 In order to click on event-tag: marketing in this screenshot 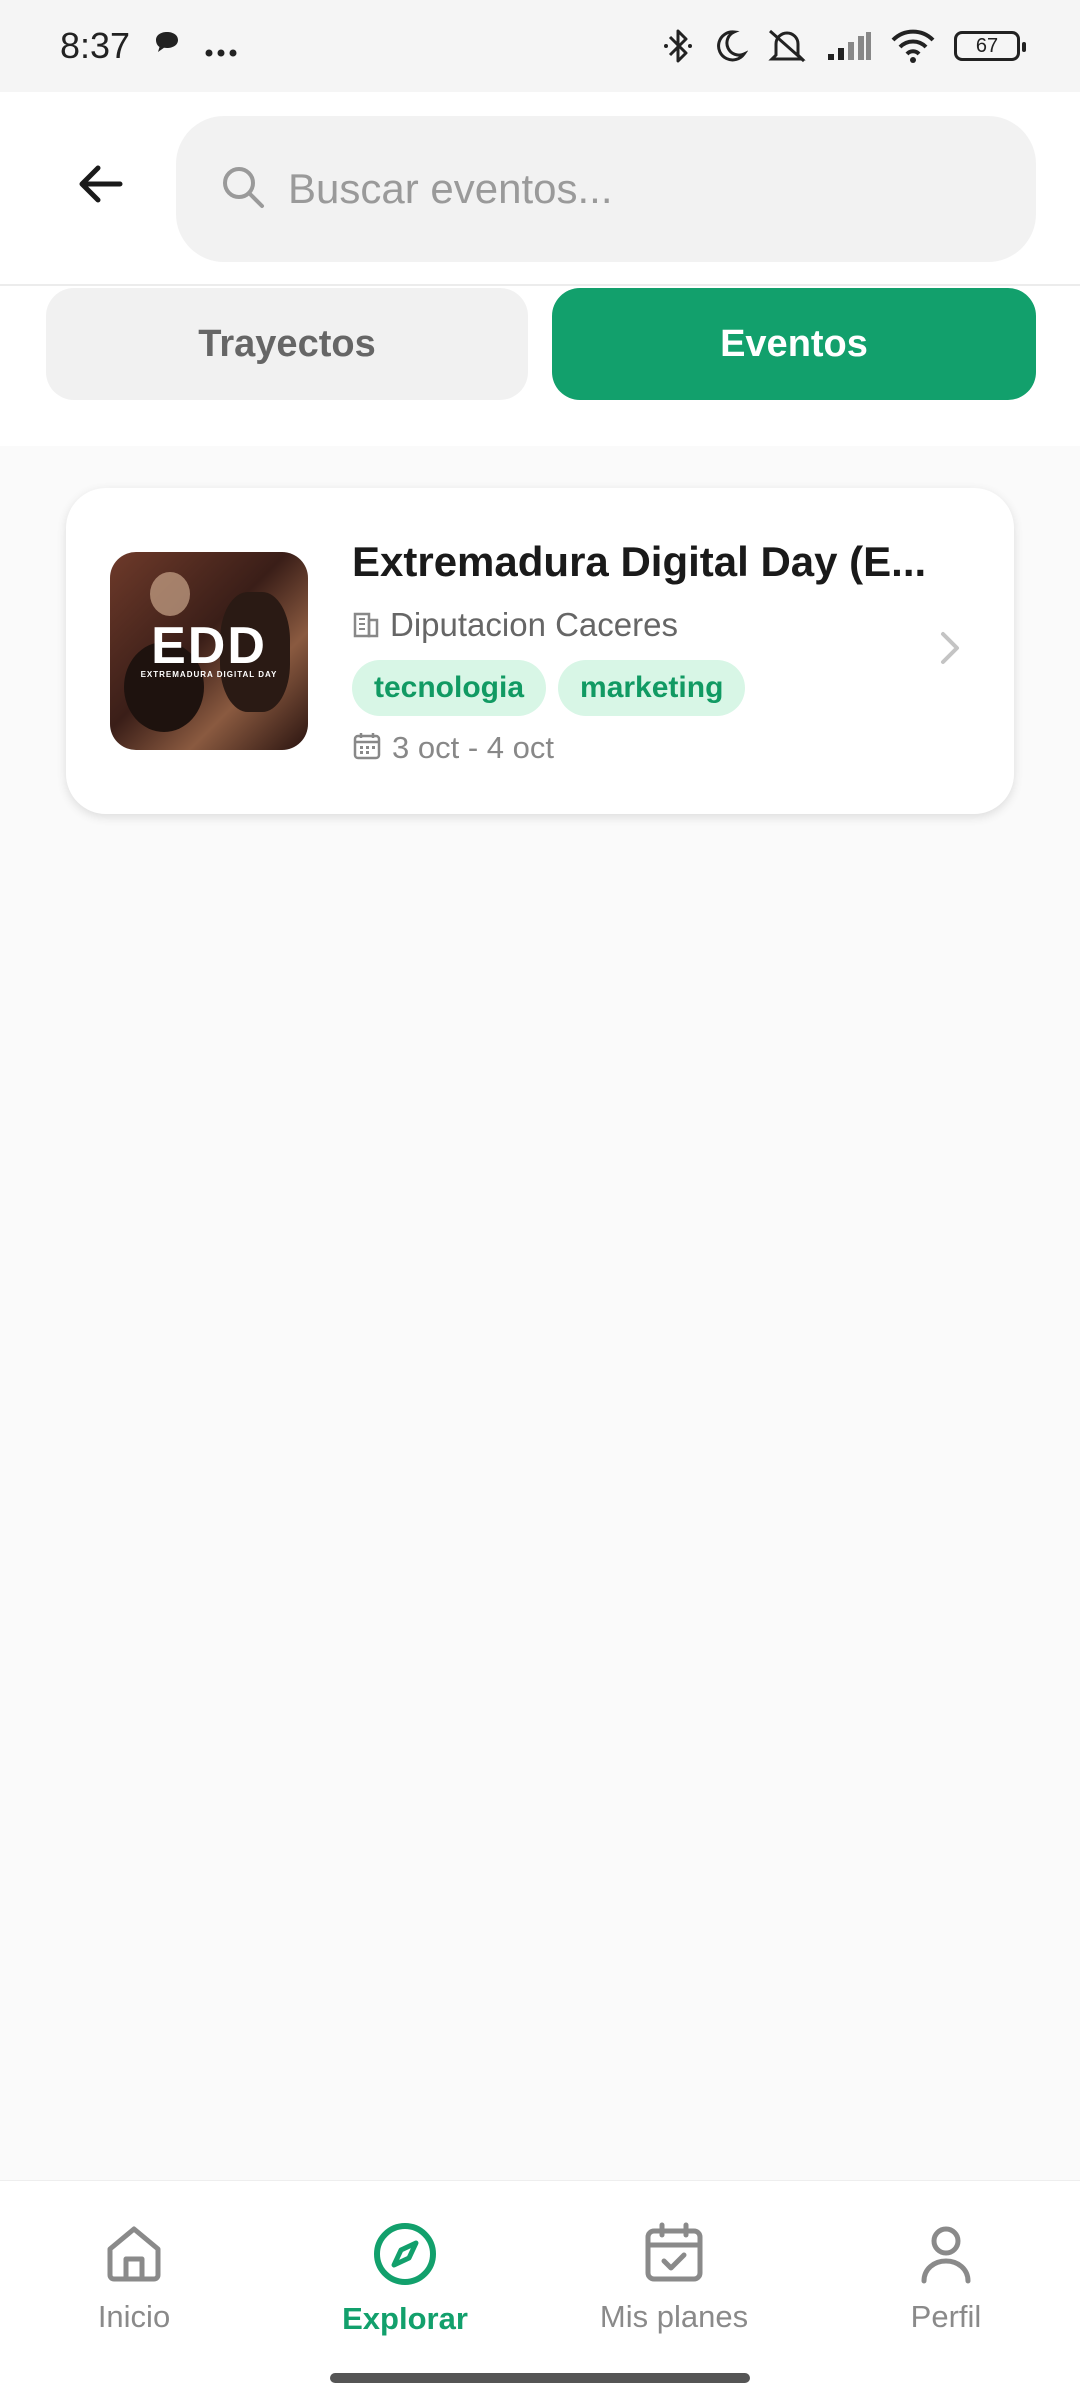, I will do `click(652, 688)`.